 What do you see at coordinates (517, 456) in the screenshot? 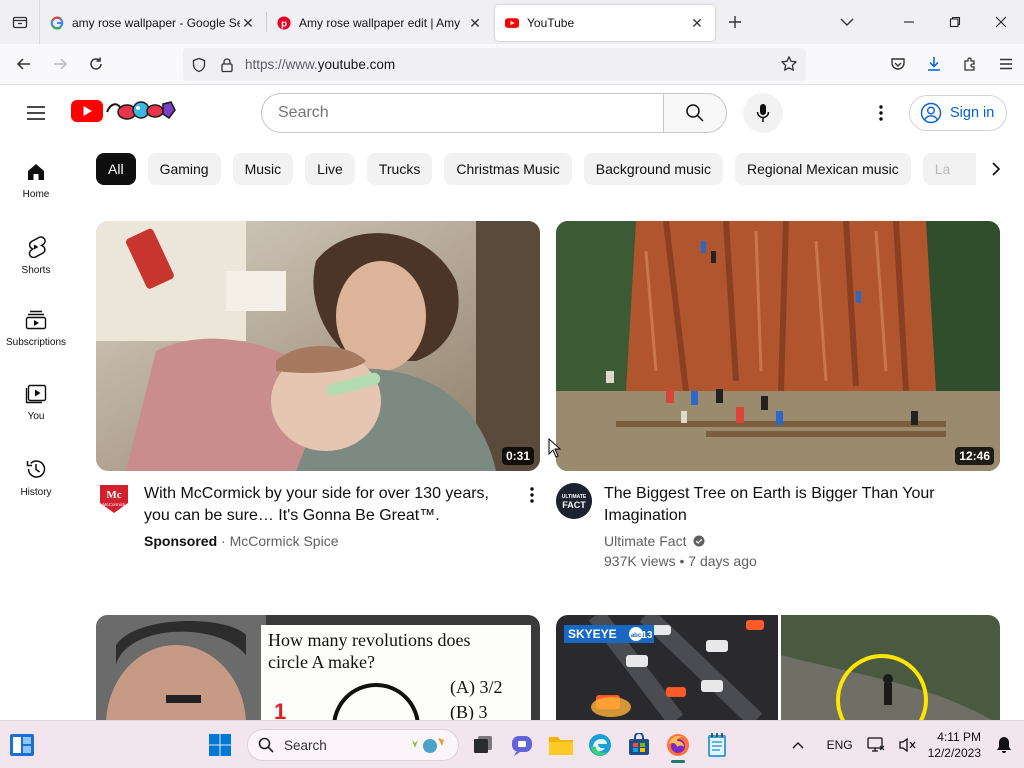
I see `video-duration: 0:31` at bounding box center [517, 456].